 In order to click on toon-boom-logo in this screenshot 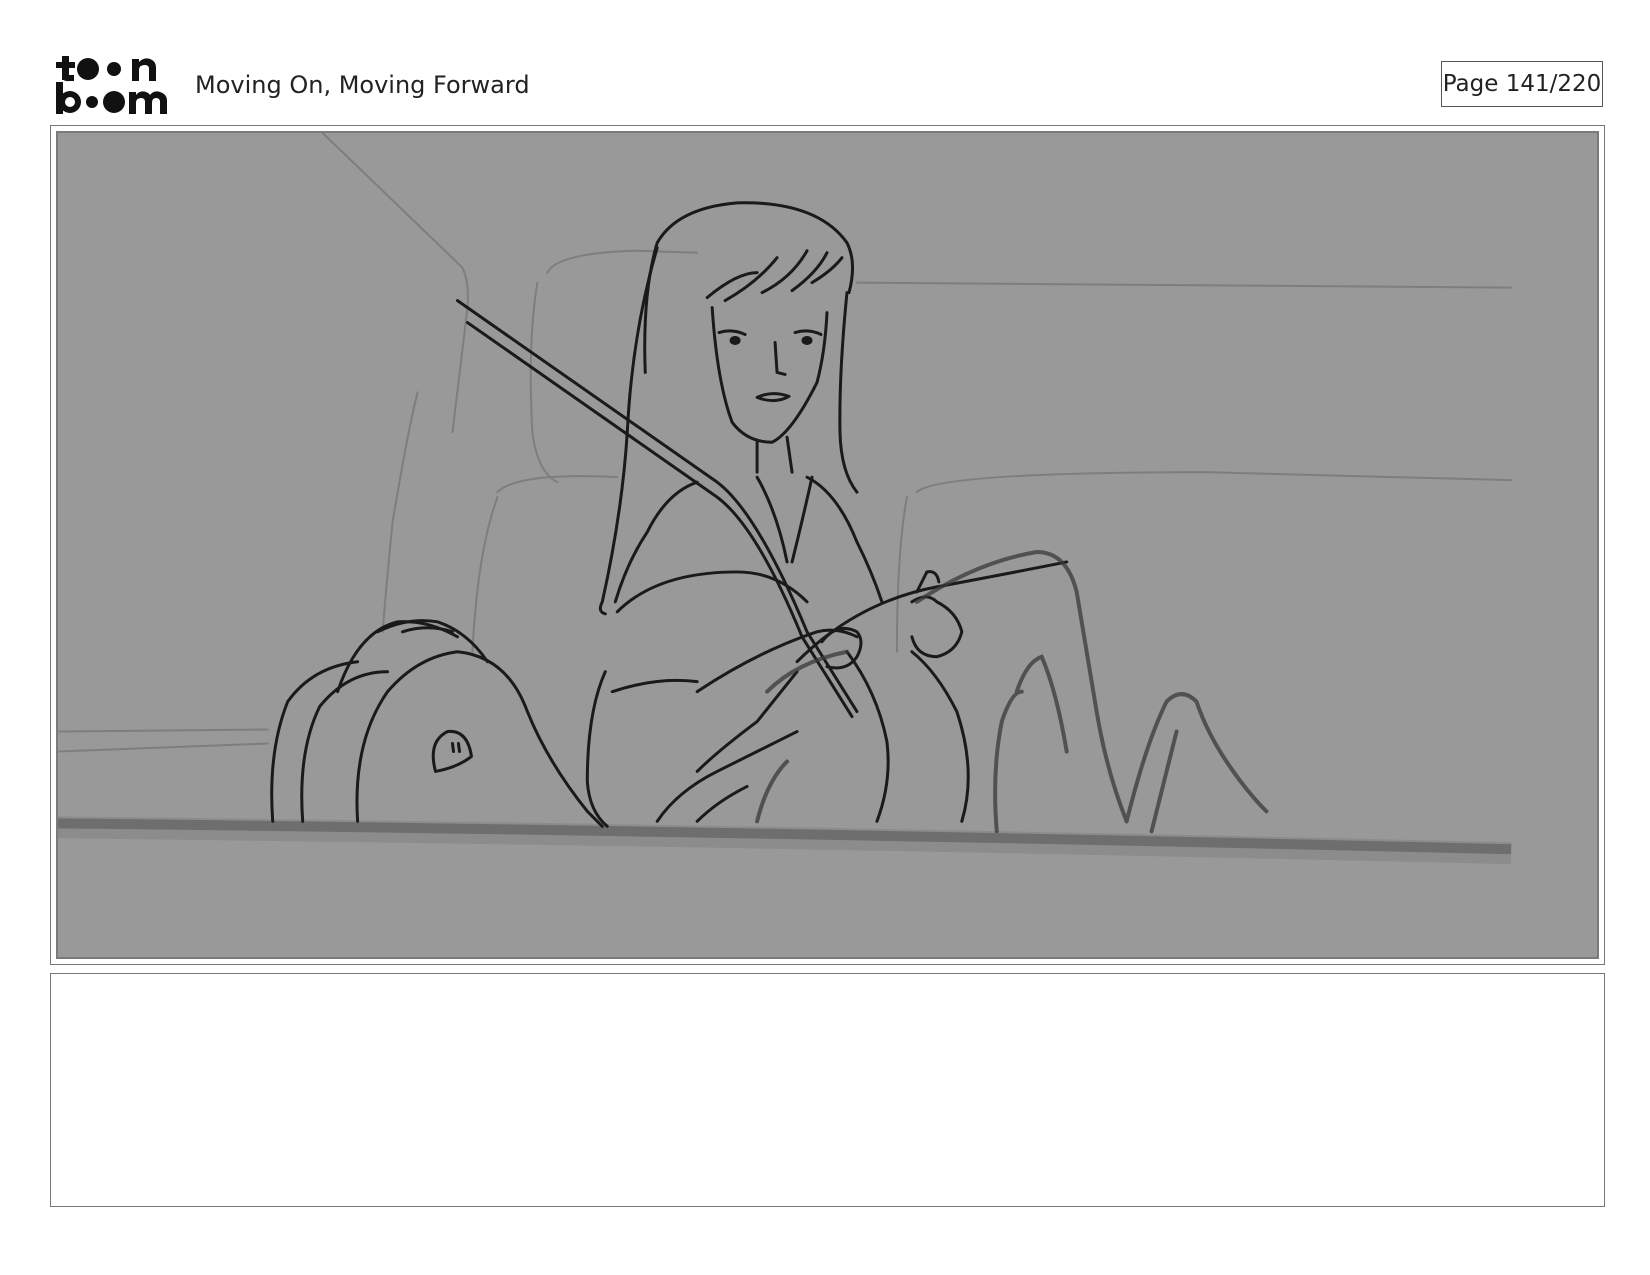, I will do `click(111, 85)`.